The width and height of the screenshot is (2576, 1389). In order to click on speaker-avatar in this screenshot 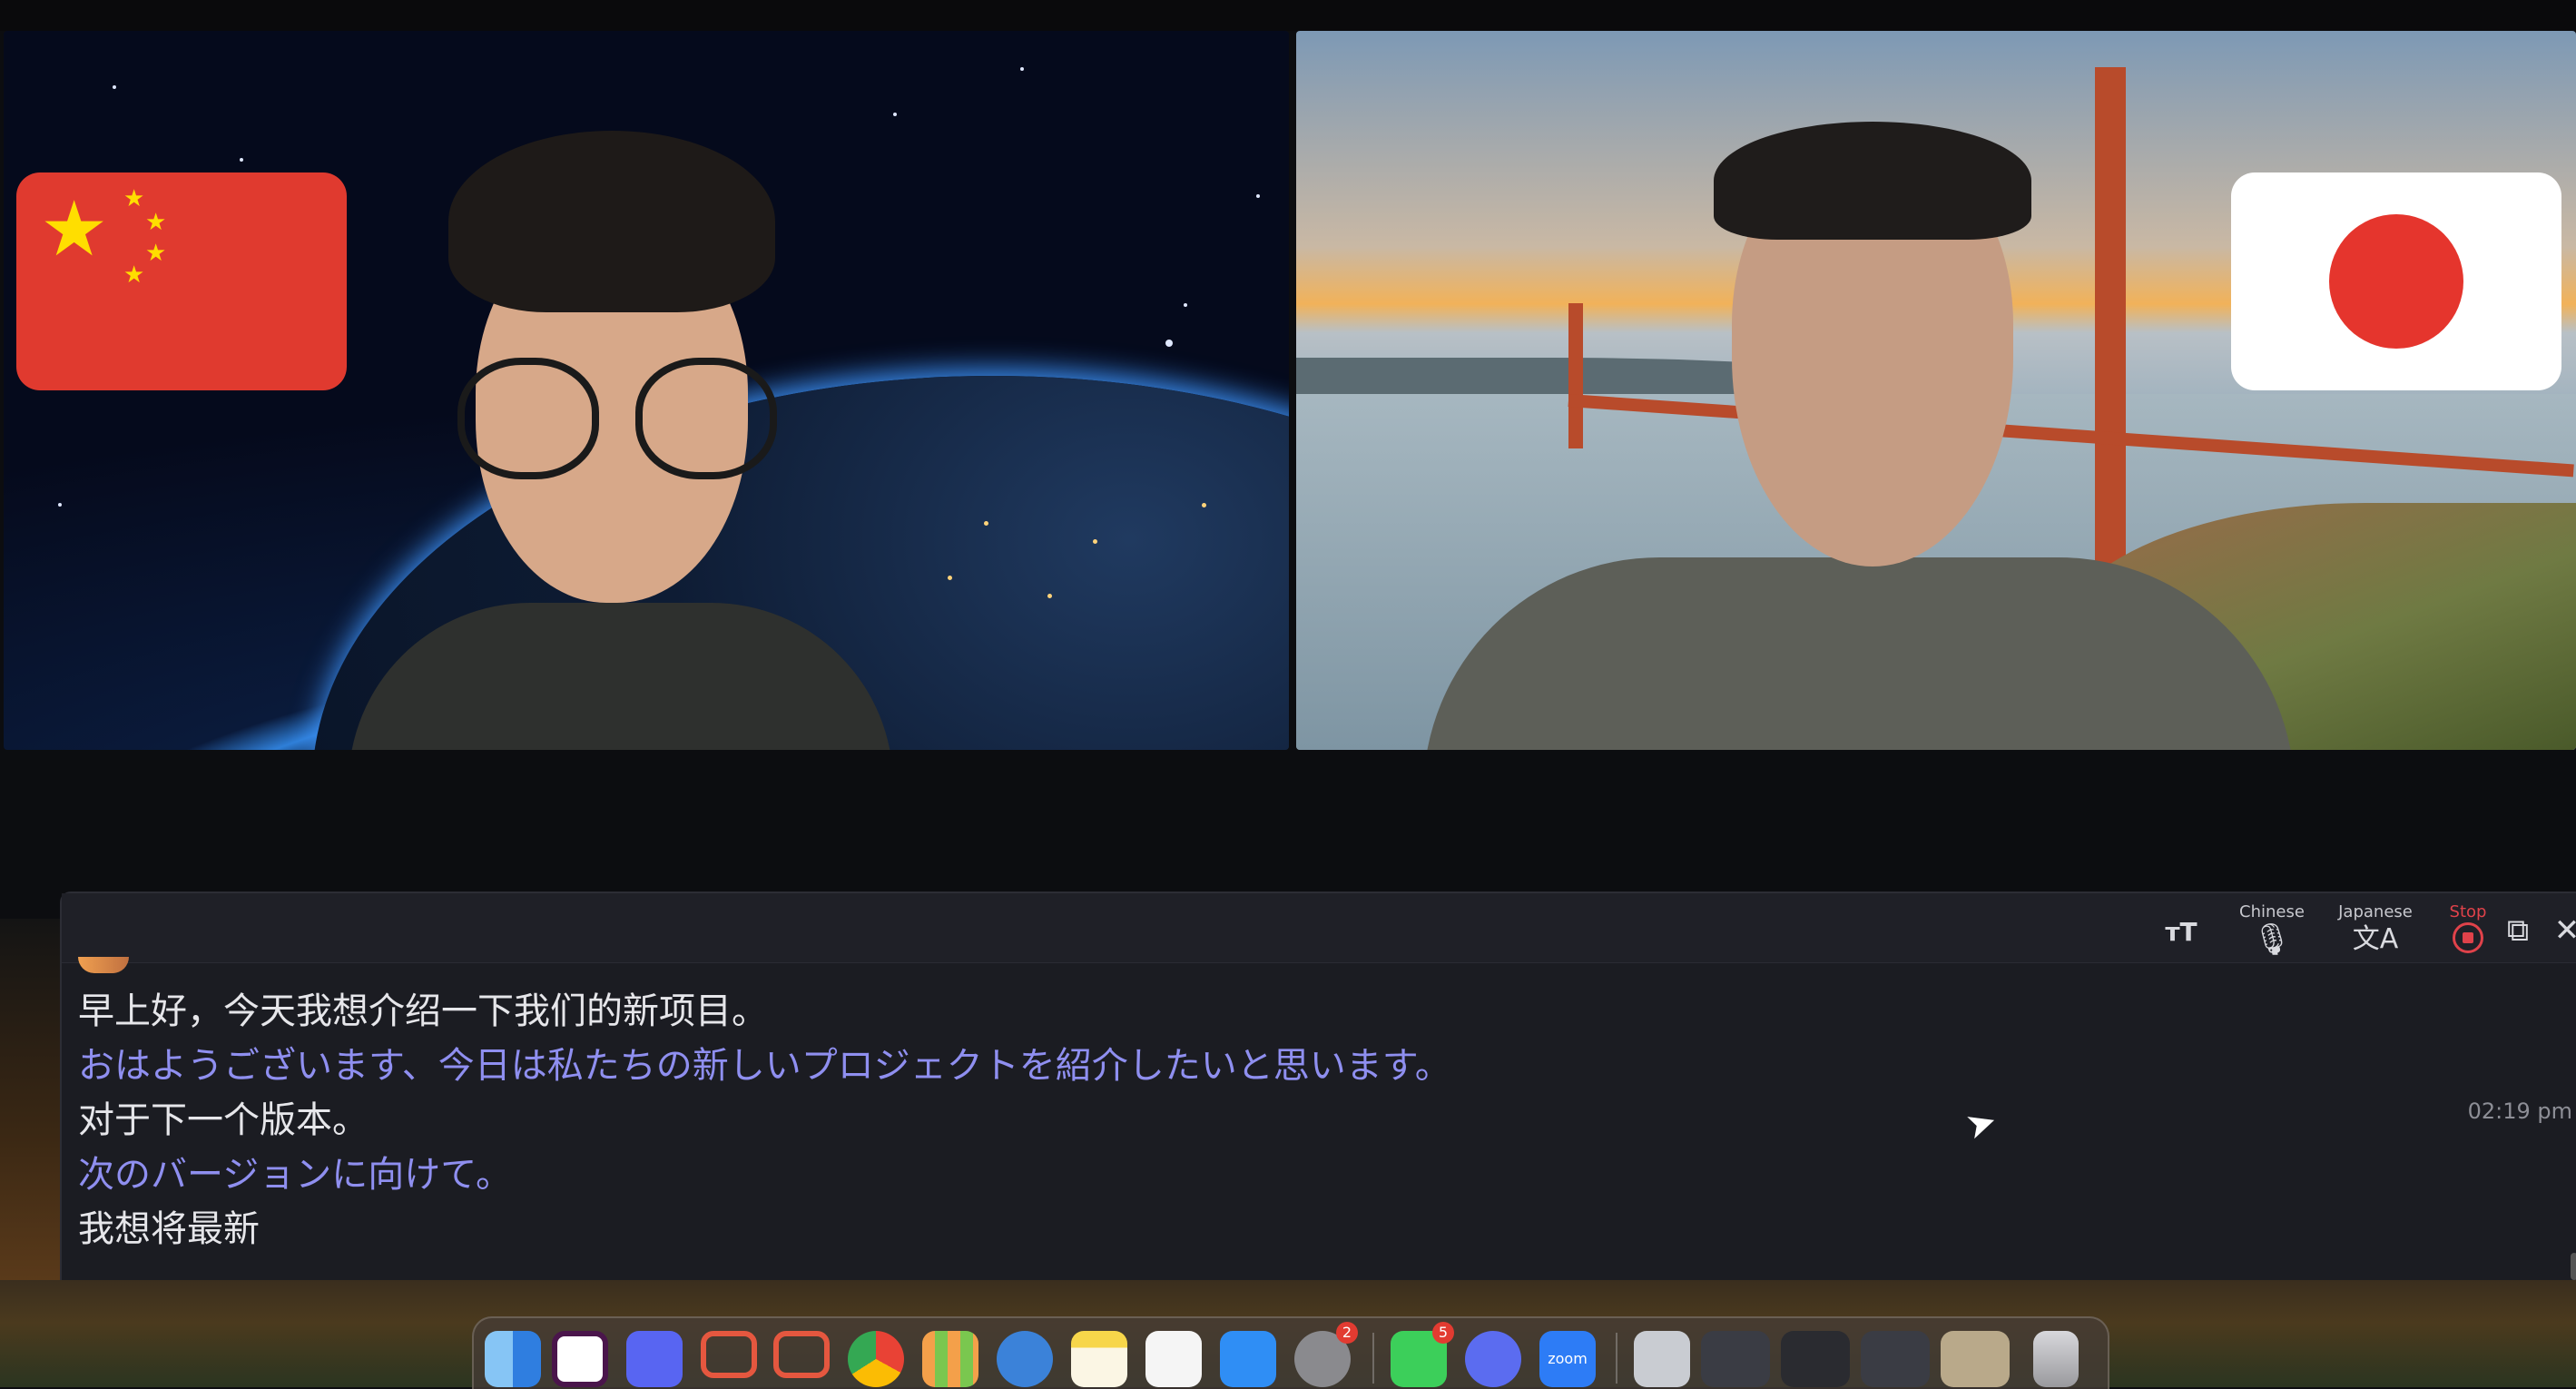, I will do `click(103, 965)`.